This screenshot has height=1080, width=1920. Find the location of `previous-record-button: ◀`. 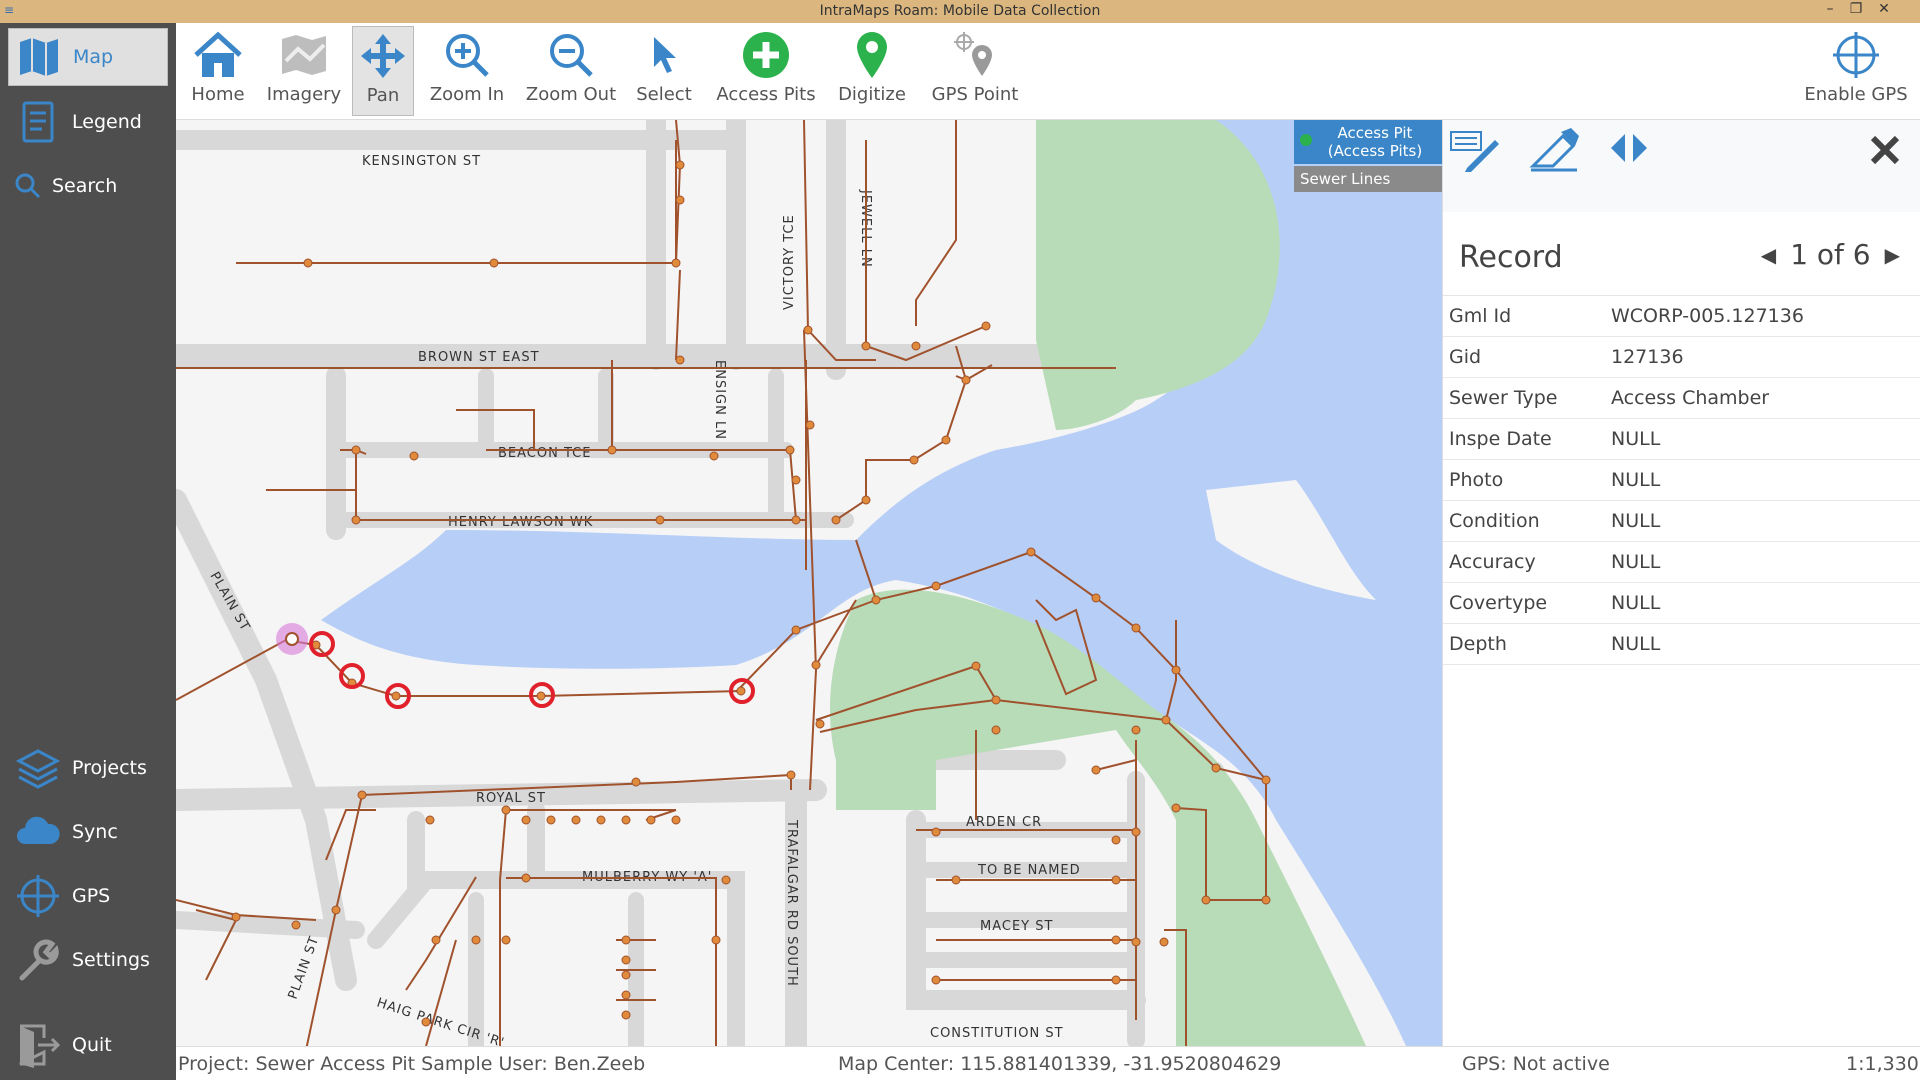

previous-record-button: ◀ is located at coordinates (1768, 255).